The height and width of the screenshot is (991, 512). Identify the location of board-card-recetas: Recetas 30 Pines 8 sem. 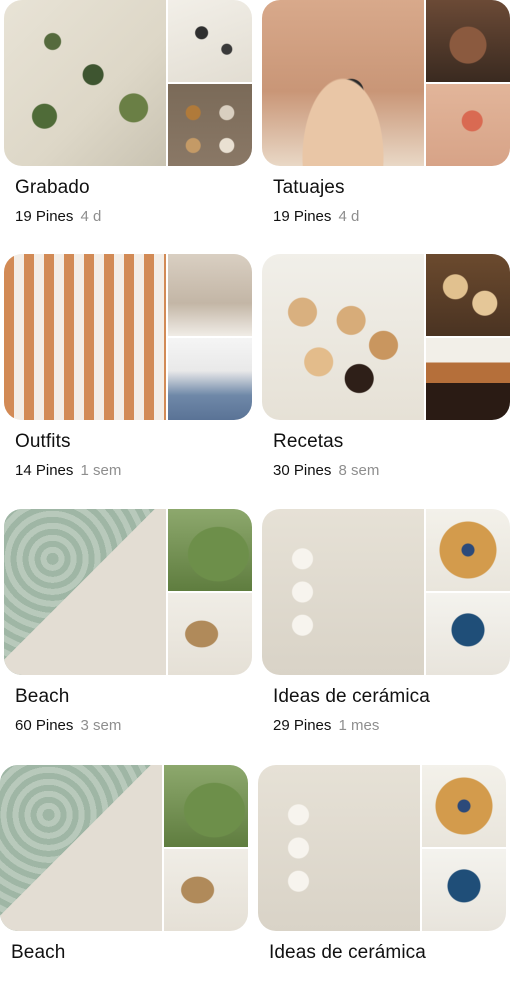
(386, 367).